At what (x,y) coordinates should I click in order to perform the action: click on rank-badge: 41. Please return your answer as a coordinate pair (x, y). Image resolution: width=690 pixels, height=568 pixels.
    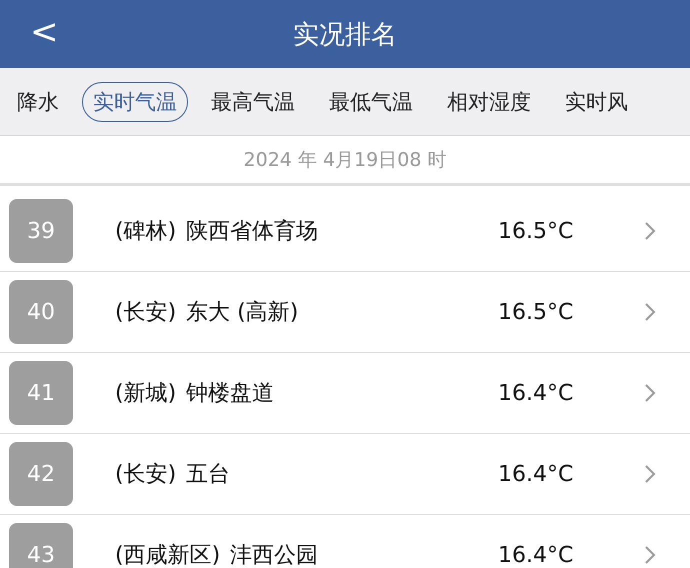
    Looking at the image, I should click on (41, 393).